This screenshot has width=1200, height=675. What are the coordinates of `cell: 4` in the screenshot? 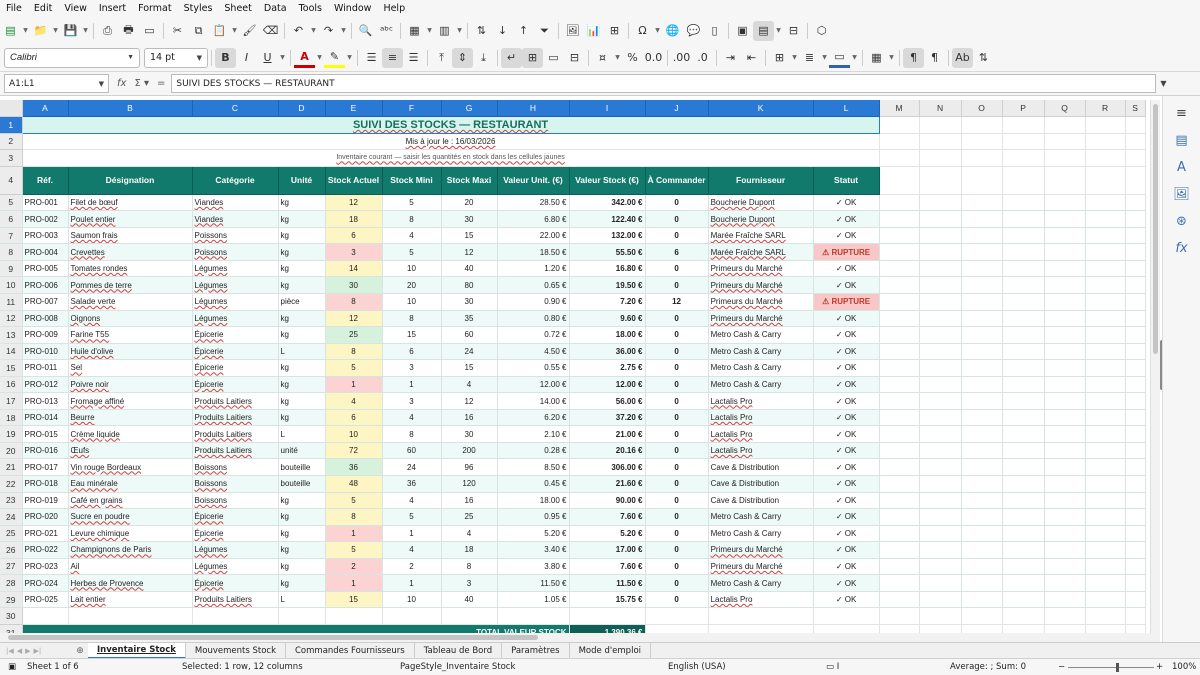 It's located at (412, 501).